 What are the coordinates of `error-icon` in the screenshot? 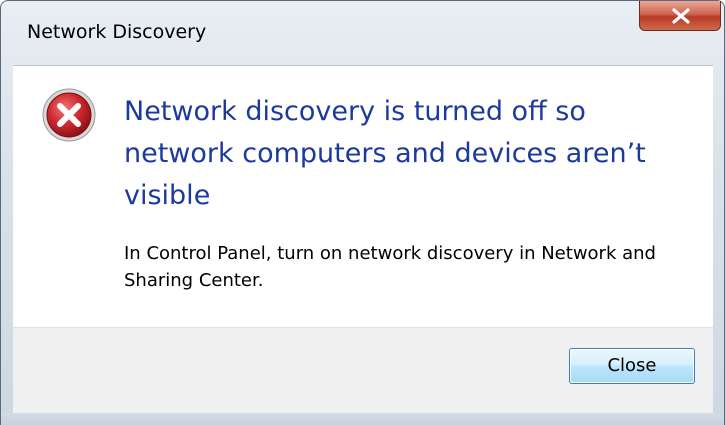 It's located at (69, 115).